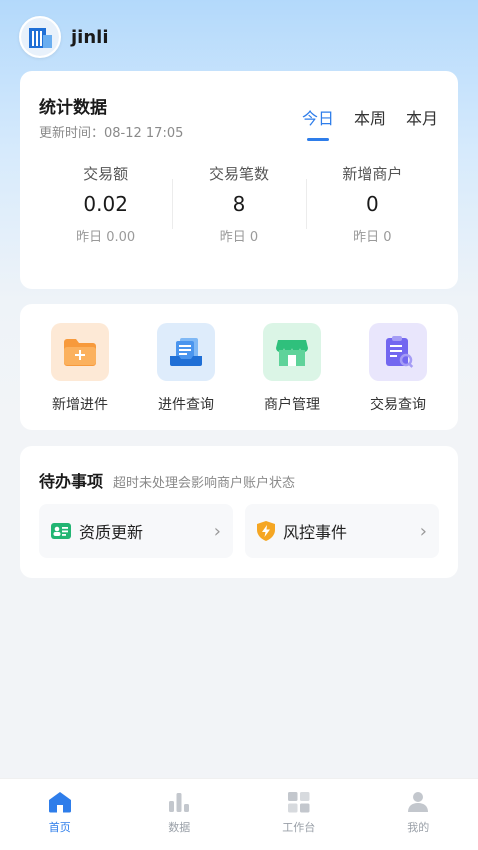 The image size is (478, 850). Describe the element at coordinates (80, 352) in the screenshot. I see `folder-add-icon` at that location.